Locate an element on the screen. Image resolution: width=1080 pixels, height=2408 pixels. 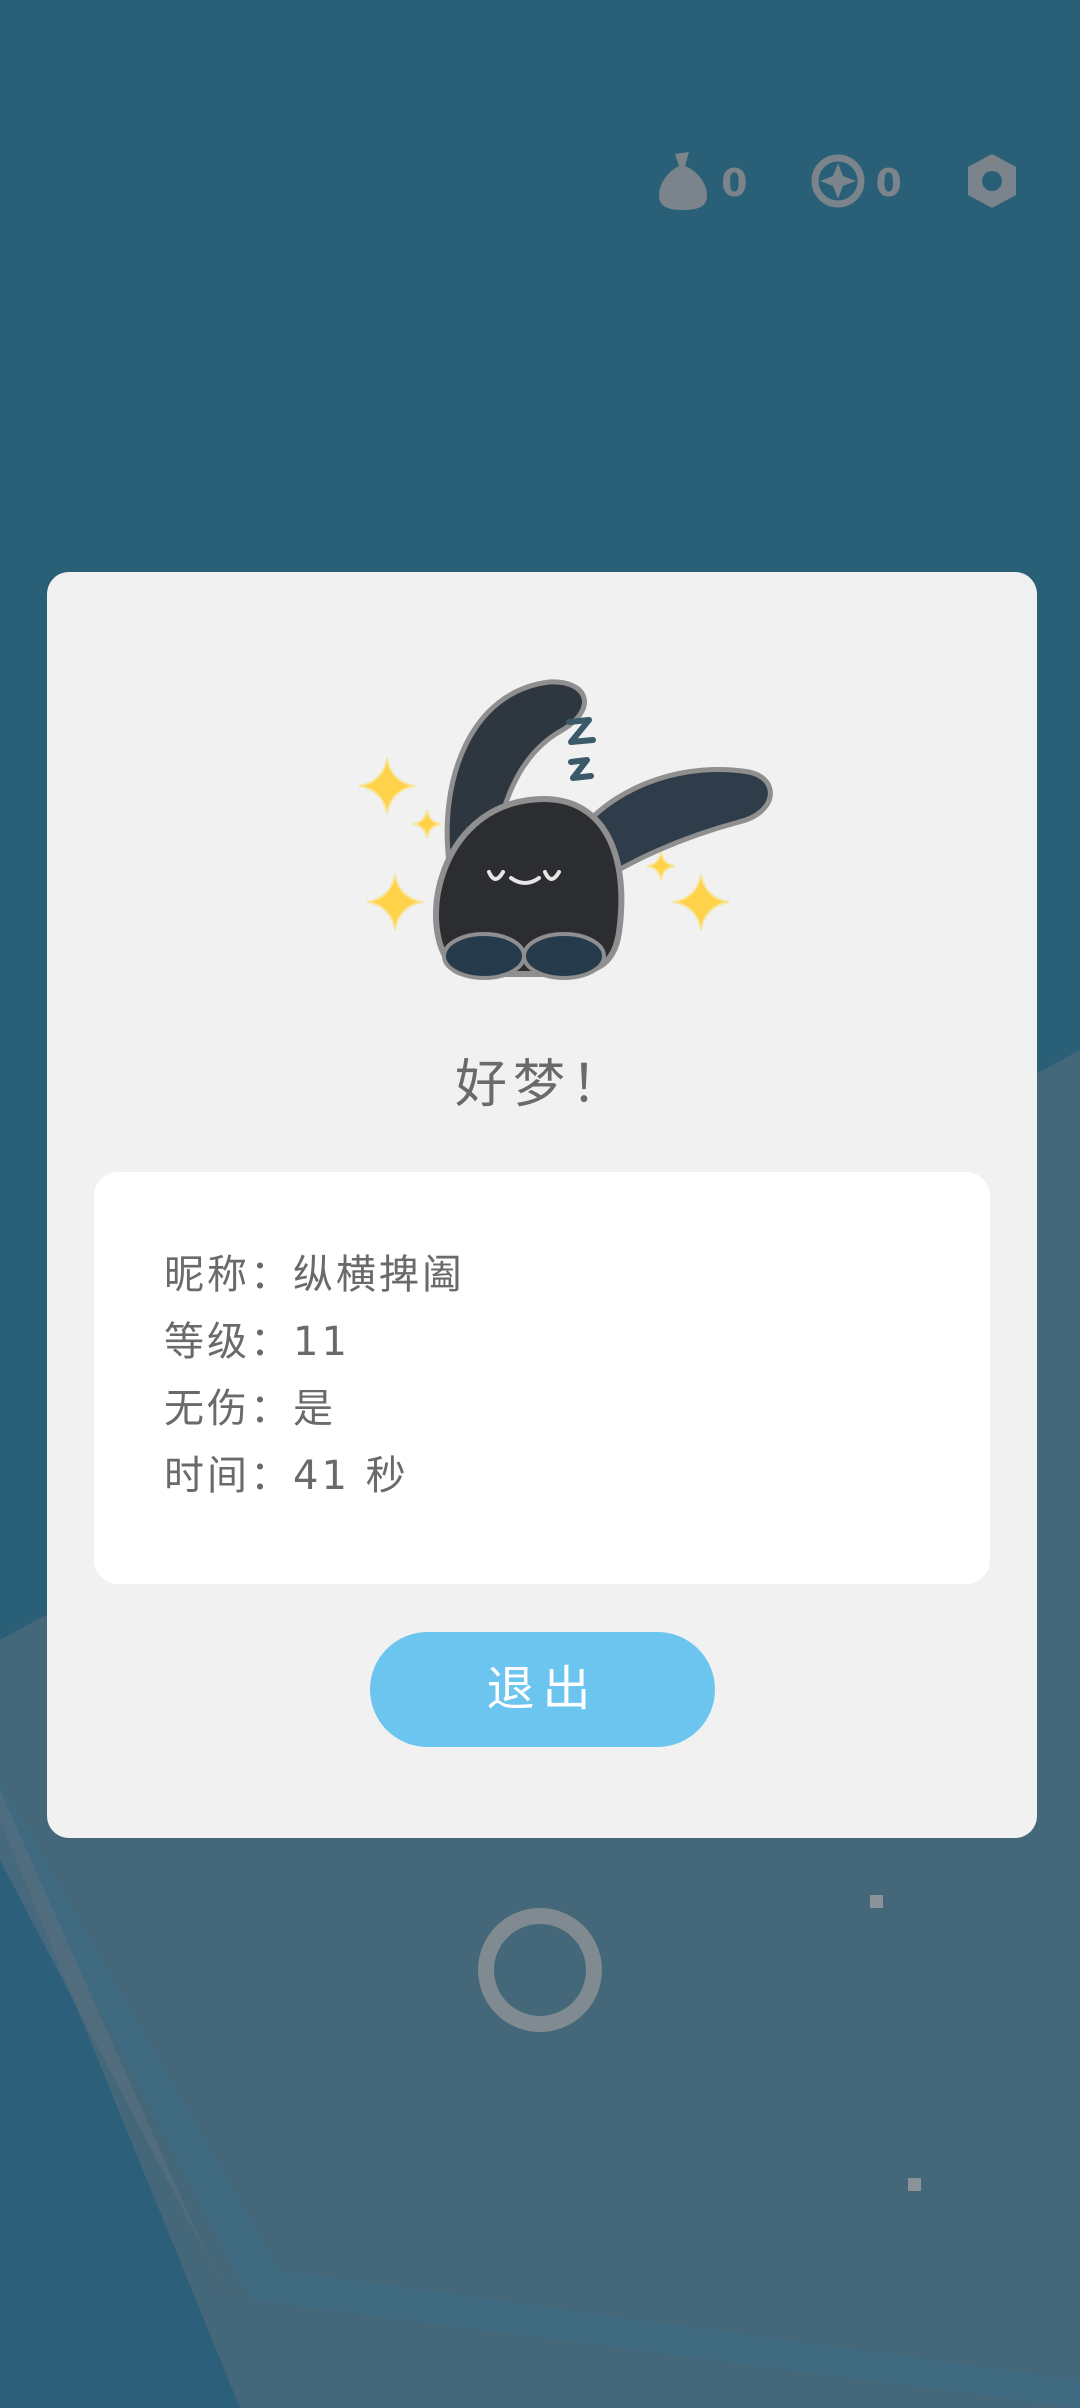
sleeping-bunny-illustration is located at coordinates (565, 829).